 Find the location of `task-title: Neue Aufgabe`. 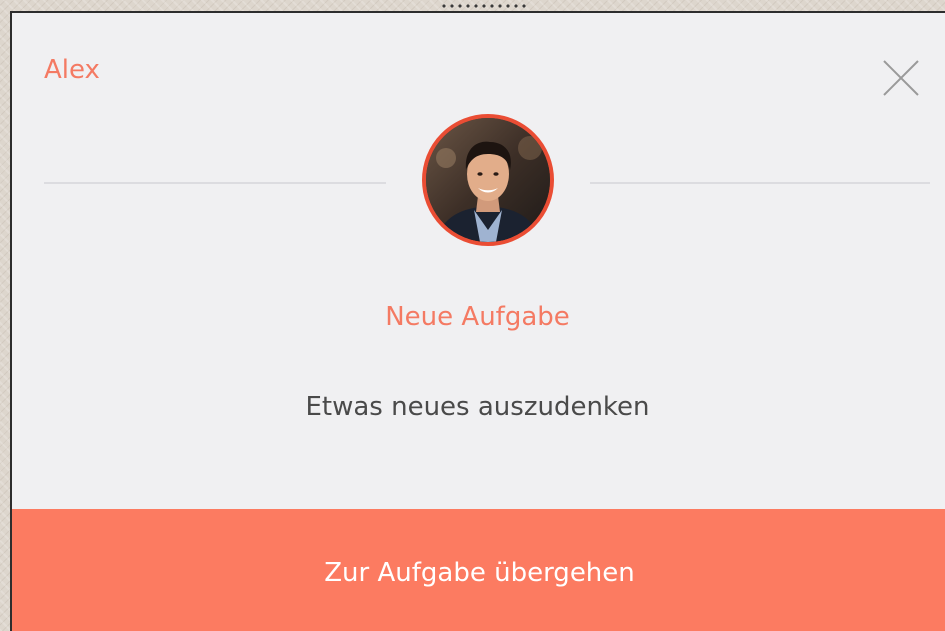

task-title: Neue Aufgabe is located at coordinates (477, 317).